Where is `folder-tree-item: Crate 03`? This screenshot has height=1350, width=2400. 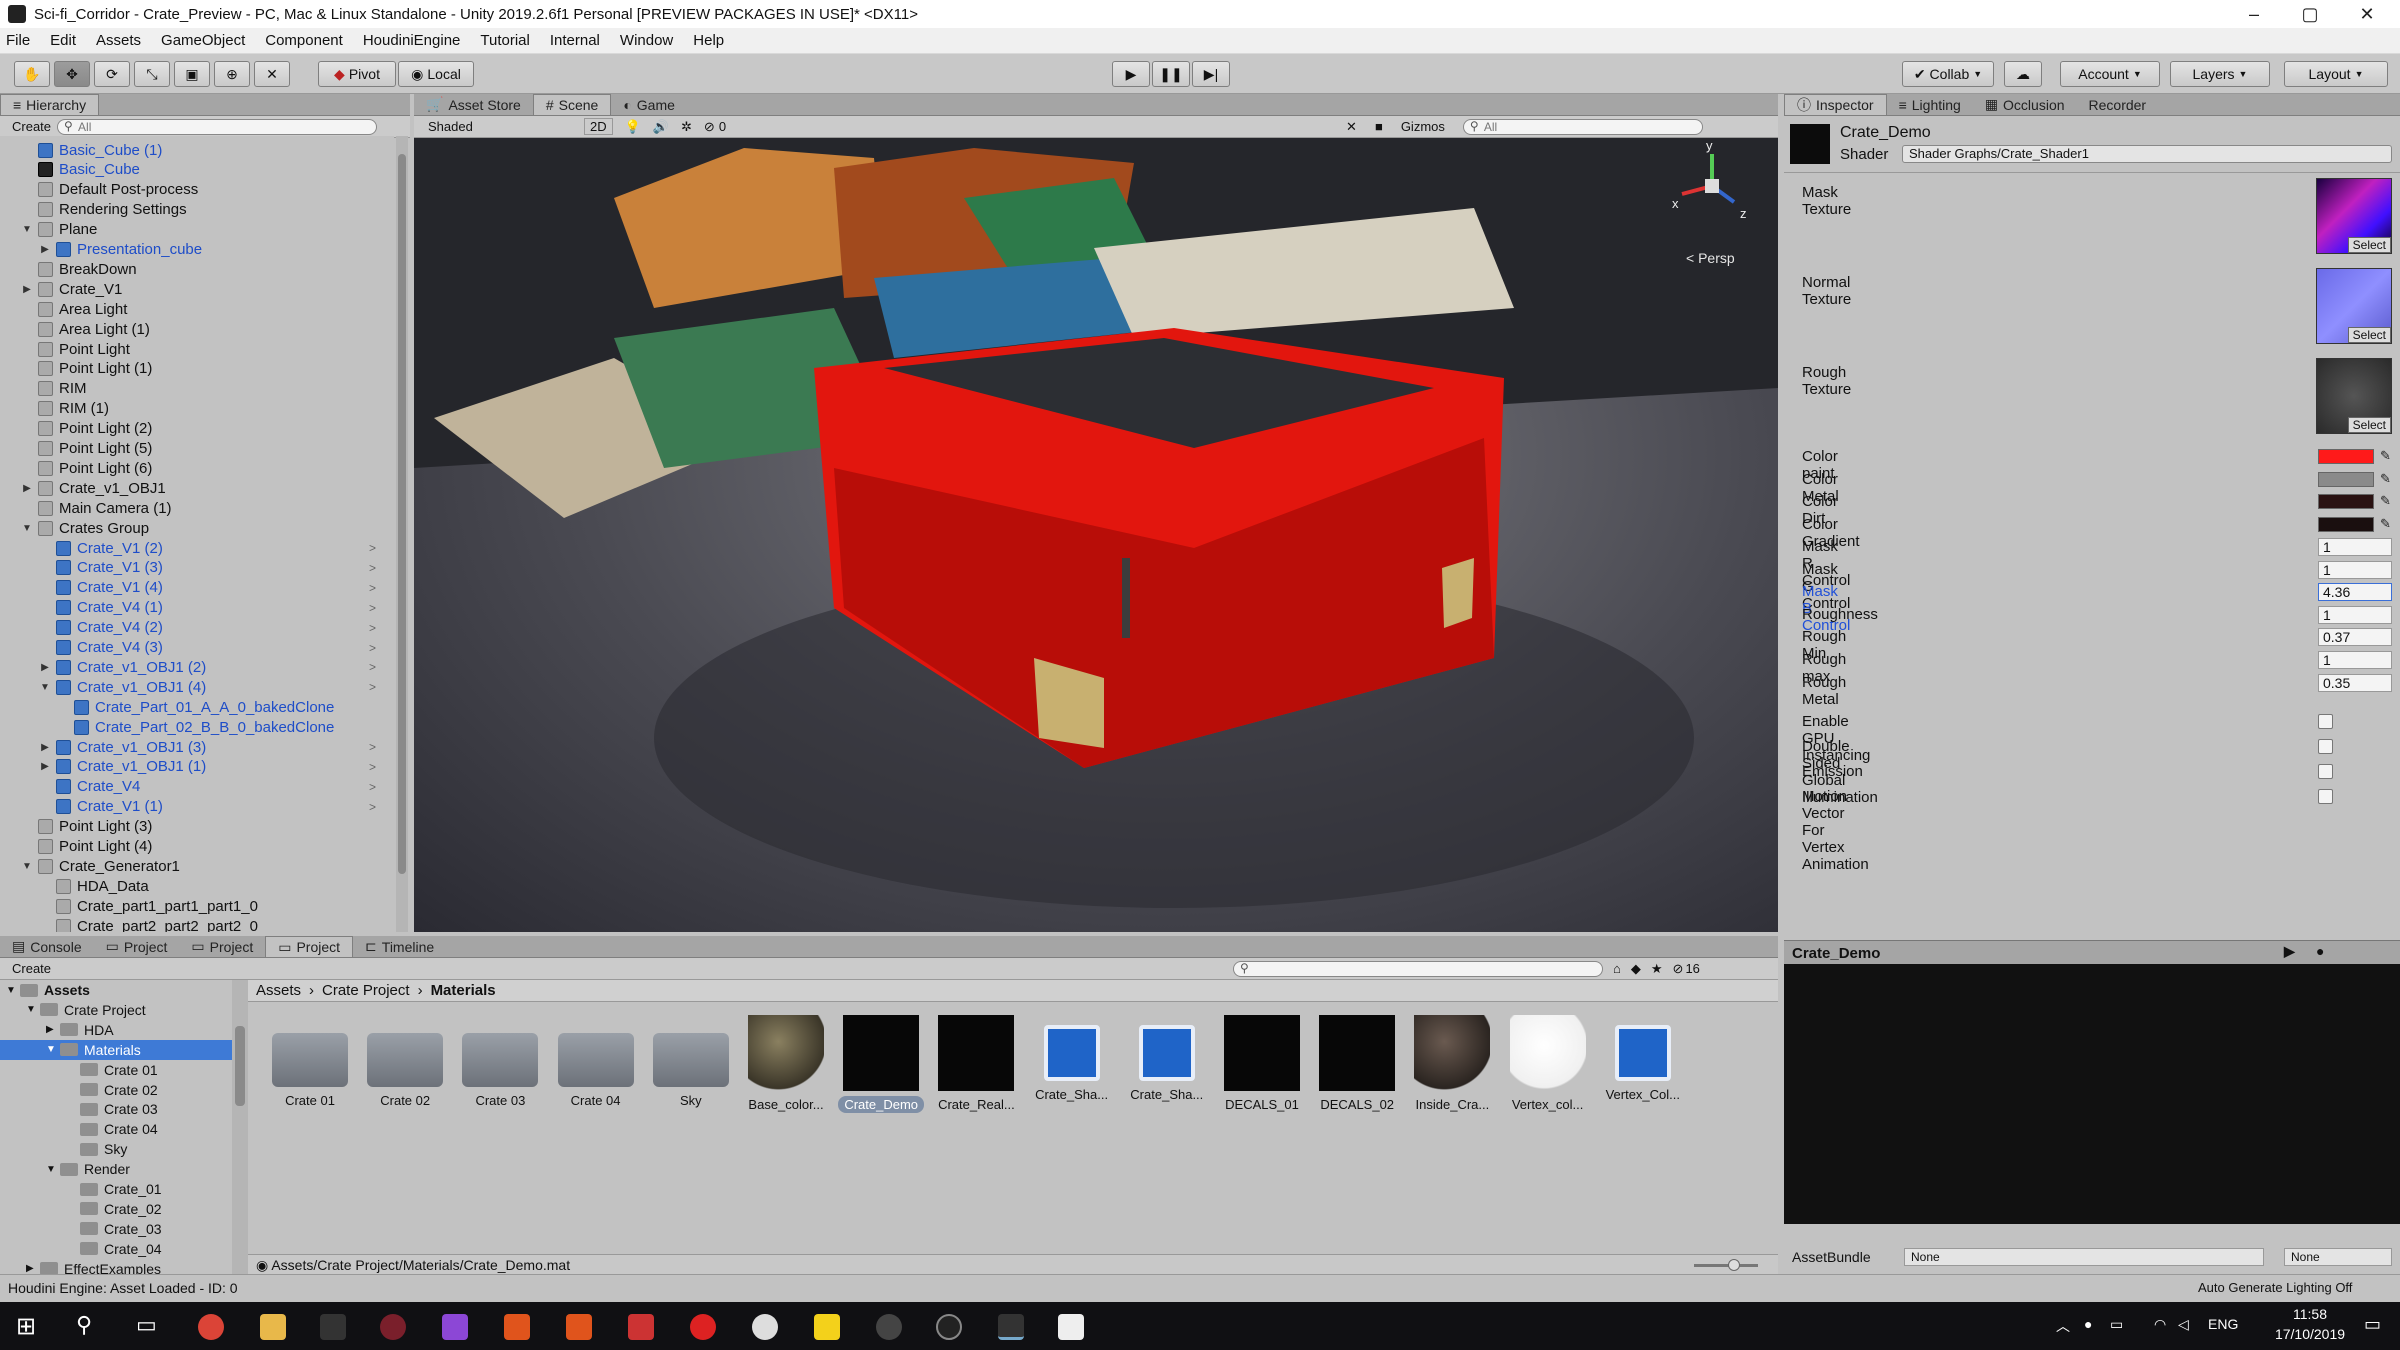 folder-tree-item: Crate 03 is located at coordinates (117, 1109).